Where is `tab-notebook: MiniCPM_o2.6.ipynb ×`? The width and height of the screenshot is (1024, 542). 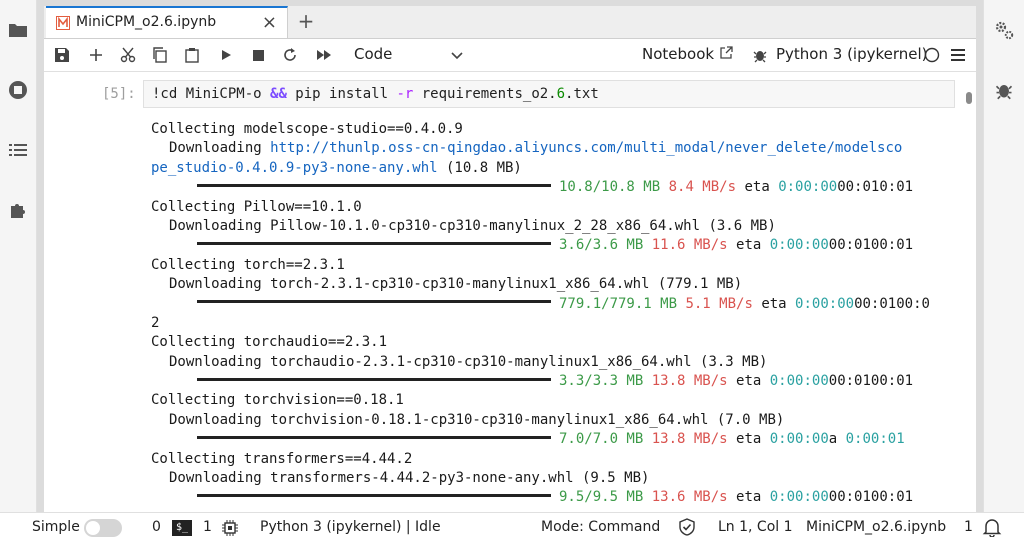
tab-notebook: MiniCPM_o2.6.ipynb × is located at coordinates (167, 22).